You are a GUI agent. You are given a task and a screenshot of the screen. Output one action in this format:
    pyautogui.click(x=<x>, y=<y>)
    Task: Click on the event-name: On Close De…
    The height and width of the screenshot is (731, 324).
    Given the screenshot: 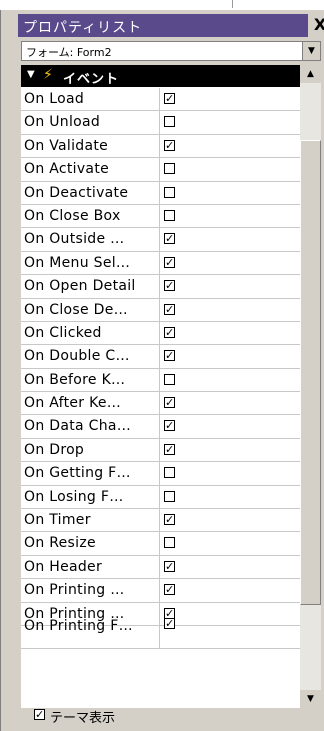 What is the action you would take?
    pyautogui.click(x=76, y=309)
    